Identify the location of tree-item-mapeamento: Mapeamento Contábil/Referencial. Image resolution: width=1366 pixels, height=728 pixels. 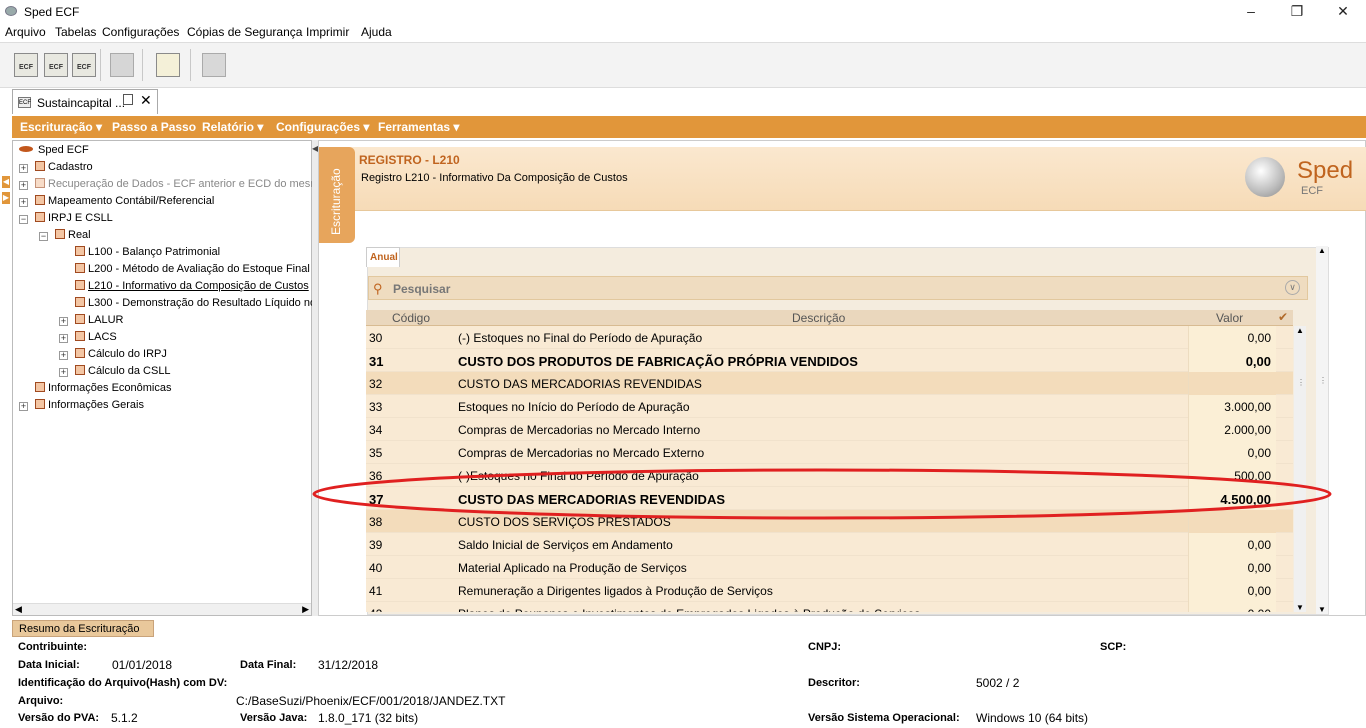
(124, 201).